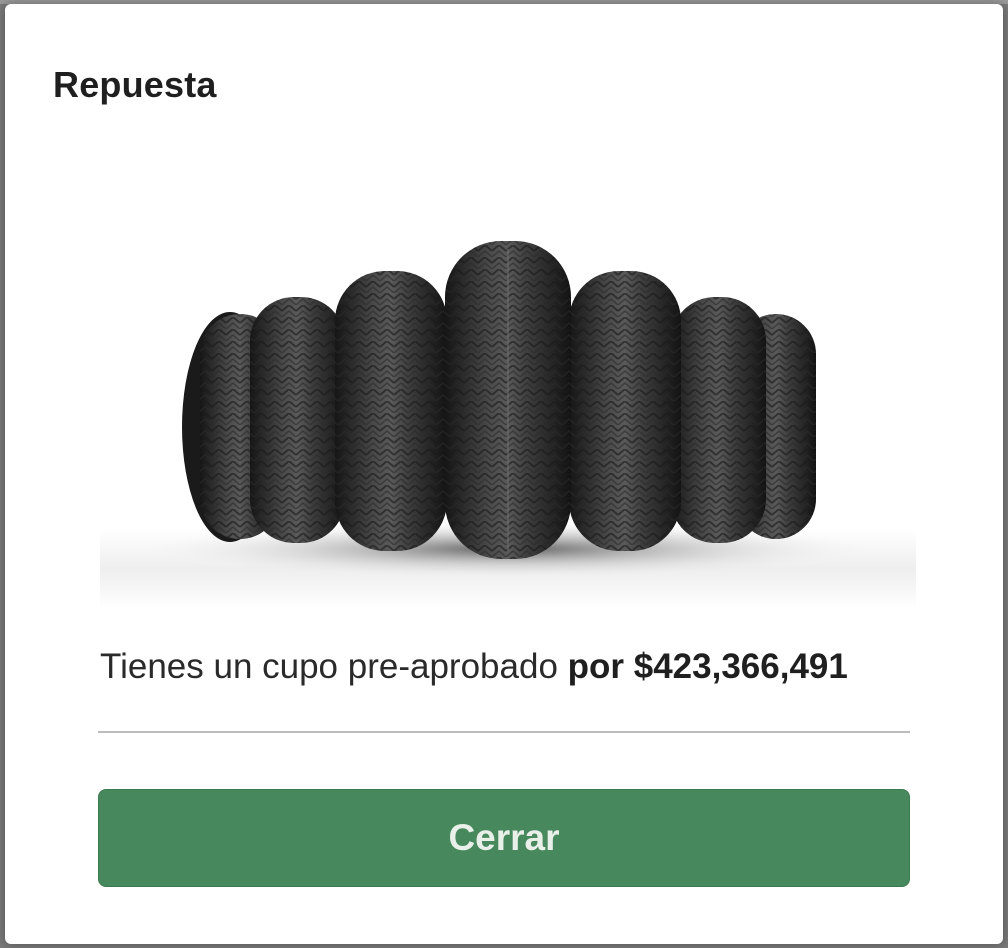  Describe the element at coordinates (508, 400) in the screenshot. I see `tire-center` at that location.